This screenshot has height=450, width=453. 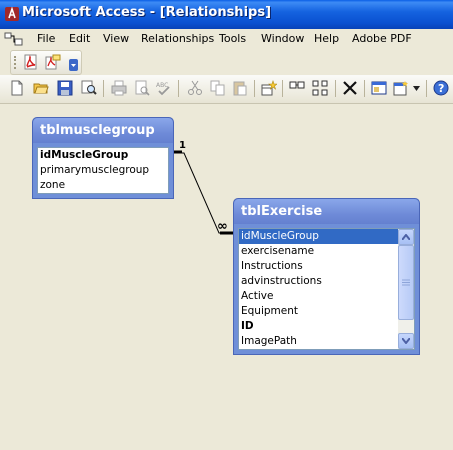 I want to click on print-preview-icon, so click(x=142, y=88).